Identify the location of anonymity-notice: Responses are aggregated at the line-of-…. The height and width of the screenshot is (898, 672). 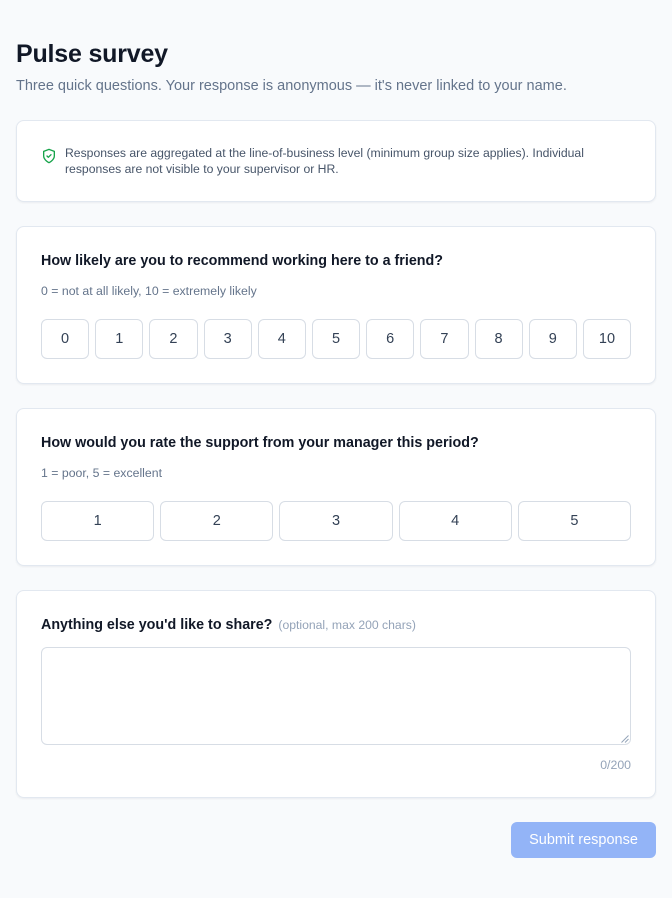
(336, 161).